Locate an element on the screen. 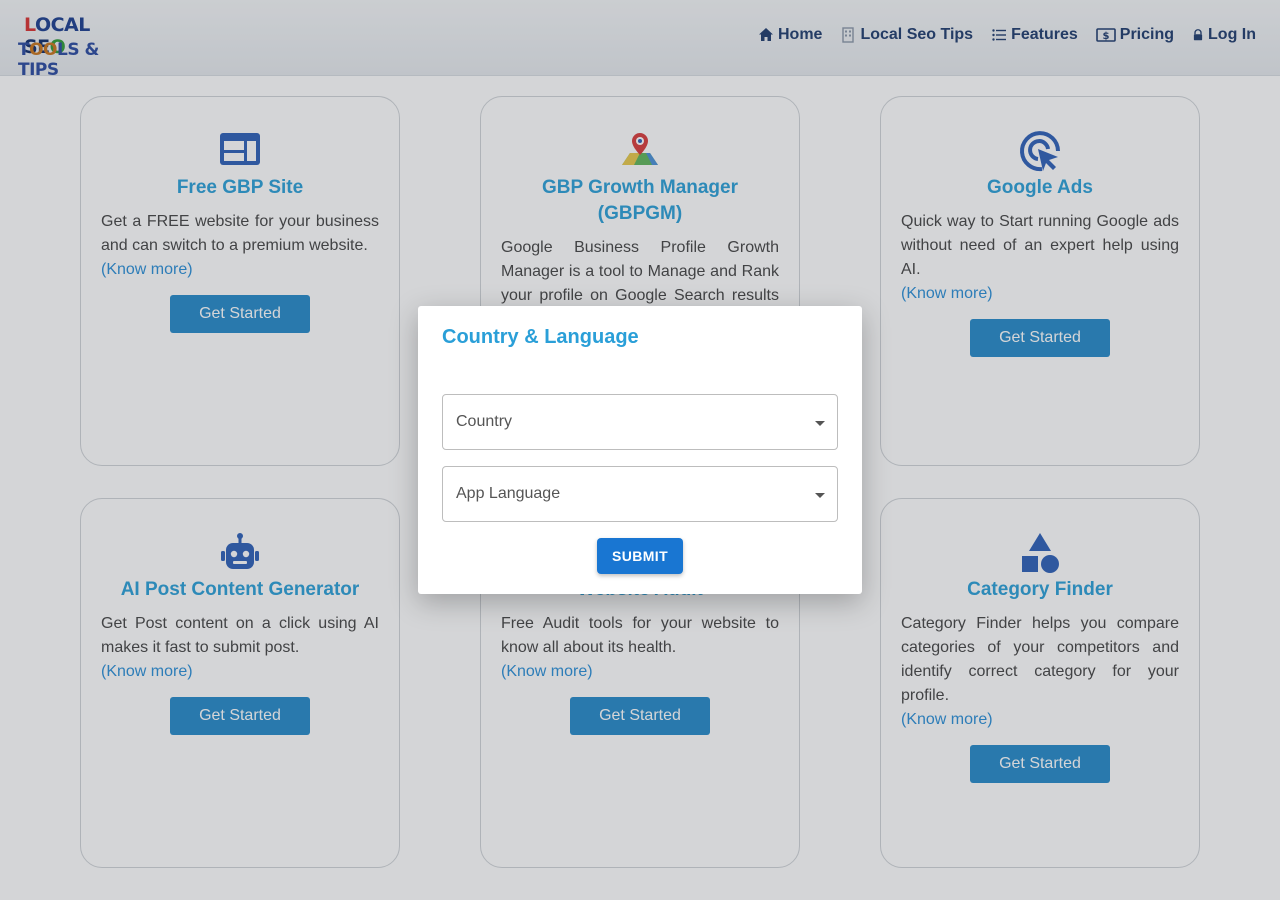 The image size is (1280, 900). country-select-label: Country is located at coordinates (484, 421).